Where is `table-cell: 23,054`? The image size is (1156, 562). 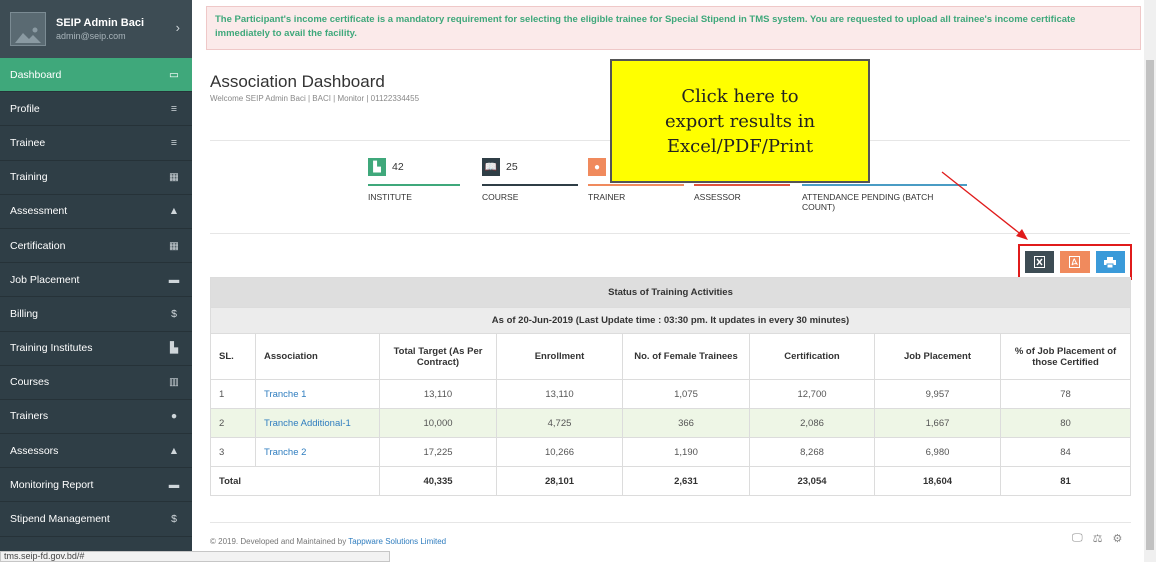 table-cell: 23,054 is located at coordinates (812, 481).